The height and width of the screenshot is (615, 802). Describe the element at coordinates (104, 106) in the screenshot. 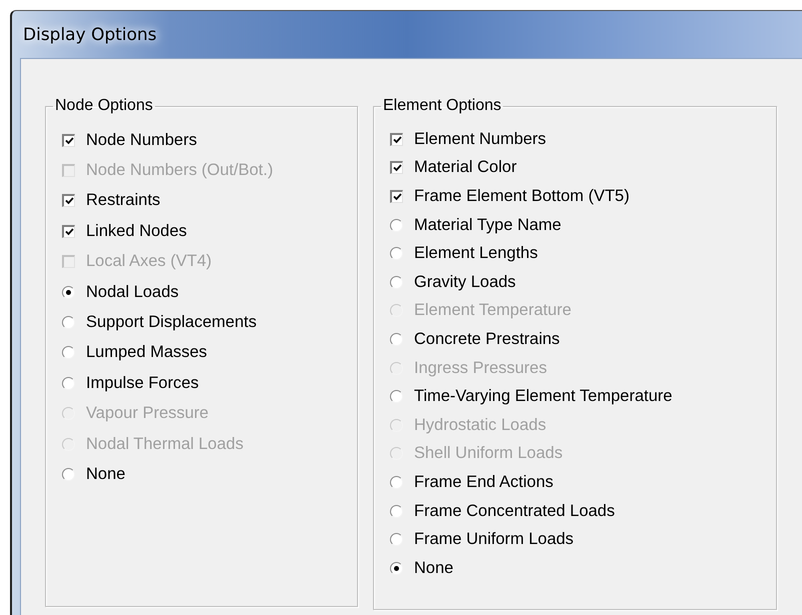

I see `group-title: Node Options` at that location.